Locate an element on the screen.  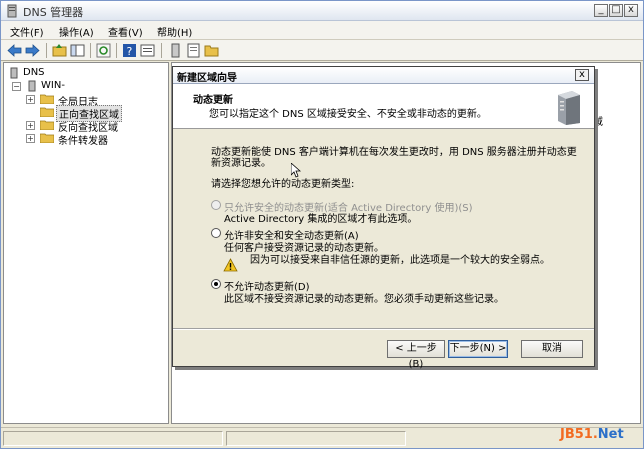
server-icon is located at coordinates (32, 86).